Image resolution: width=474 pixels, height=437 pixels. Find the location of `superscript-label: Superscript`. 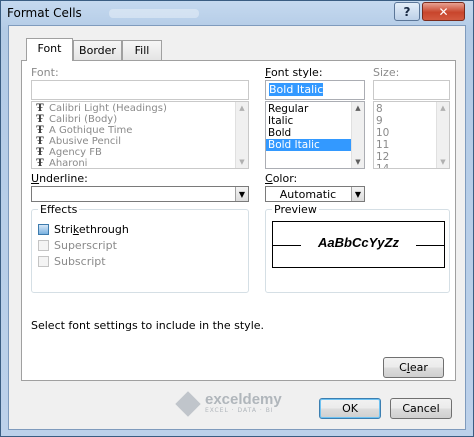

superscript-label: Superscript is located at coordinates (85, 245).